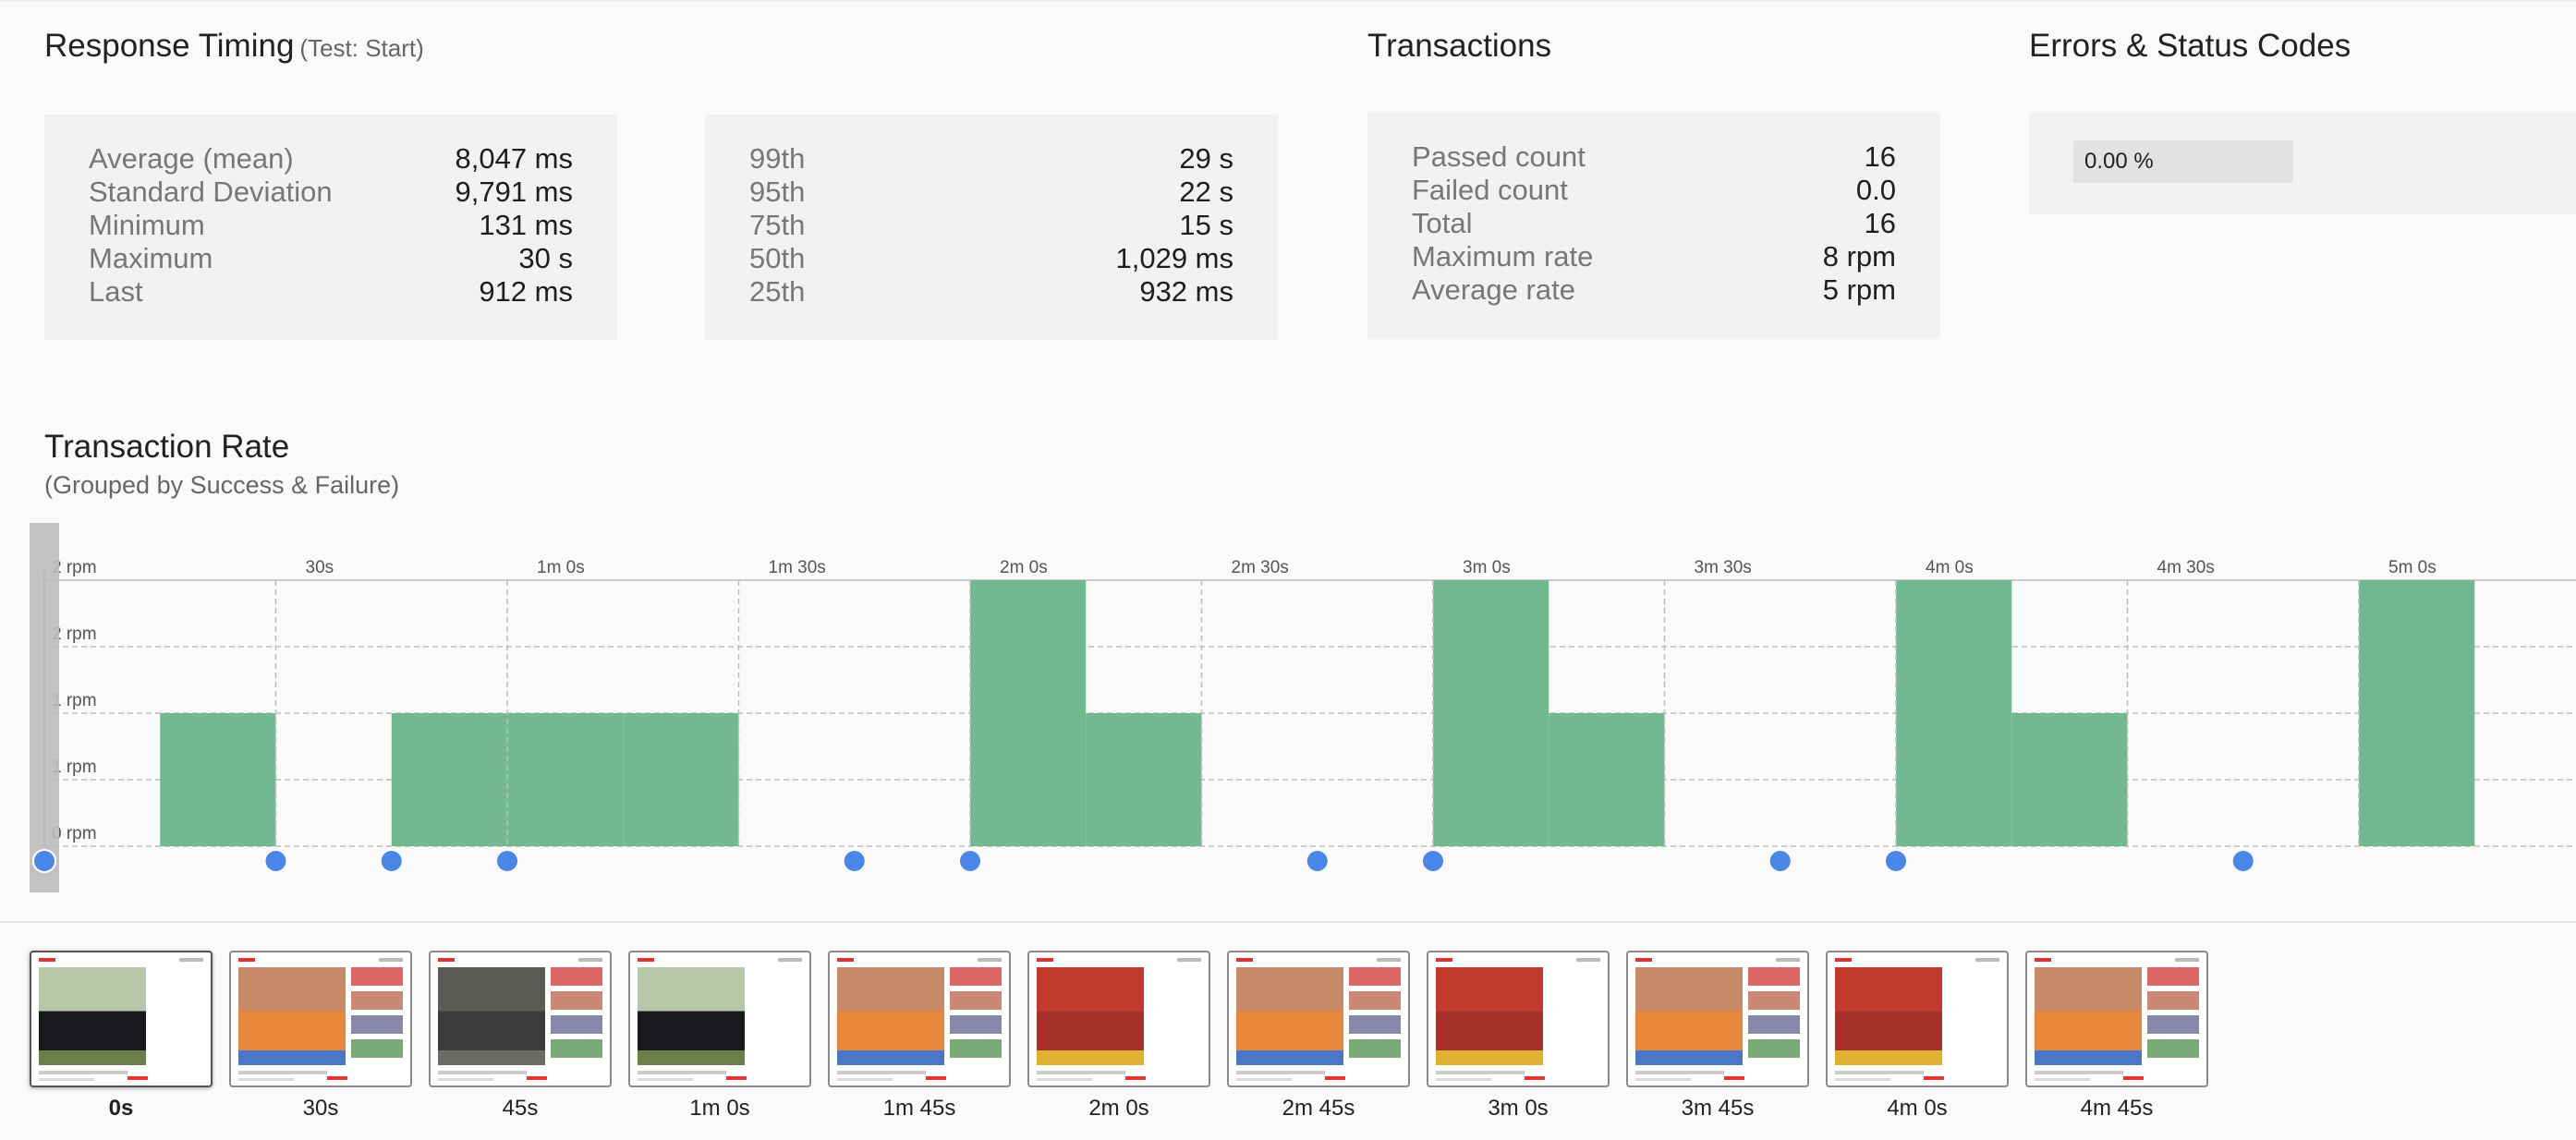 Image resolution: width=2576 pixels, height=1140 pixels. I want to click on filmstrip-frame-label: 4m 45s, so click(2117, 1108).